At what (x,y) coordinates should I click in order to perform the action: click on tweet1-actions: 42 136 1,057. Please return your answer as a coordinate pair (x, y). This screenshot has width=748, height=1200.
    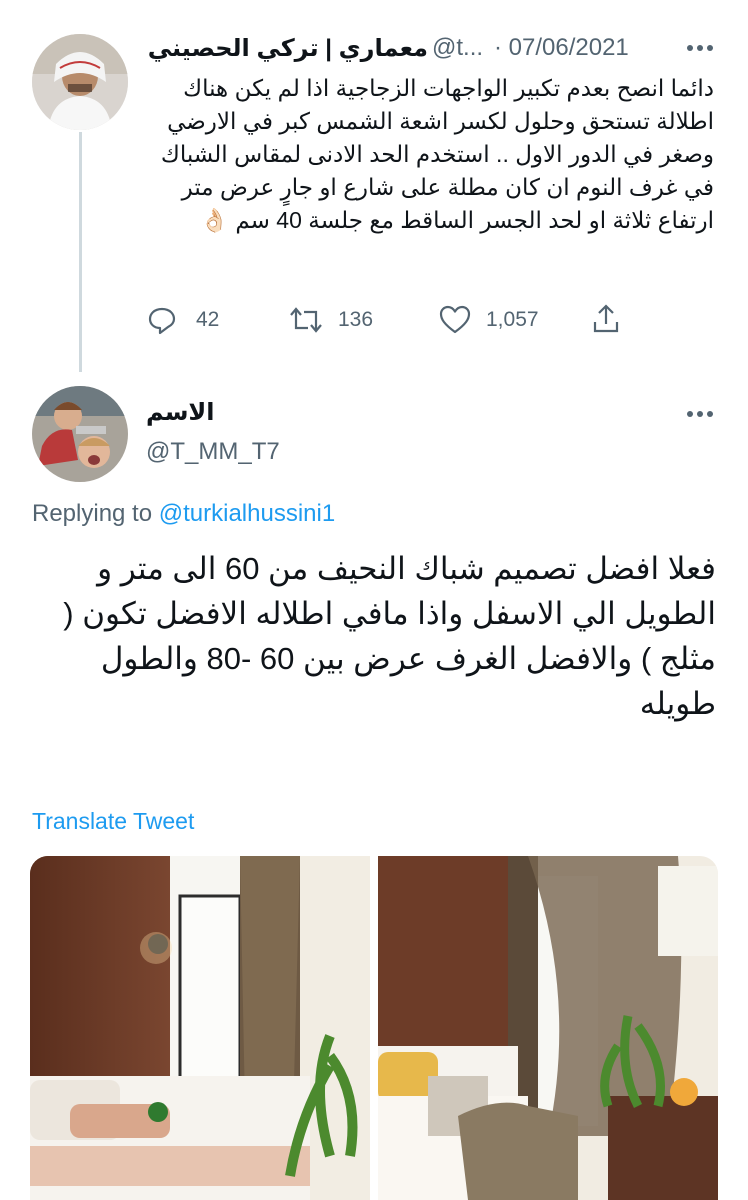
    Looking at the image, I should click on (436, 320).